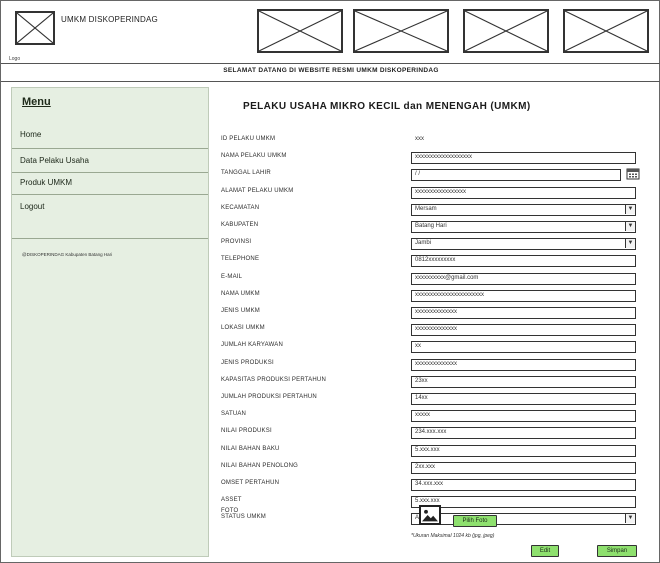 The width and height of the screenshot is (660, 563). I want to click on sidebar-item-logout: Logout, so click(110, 207).